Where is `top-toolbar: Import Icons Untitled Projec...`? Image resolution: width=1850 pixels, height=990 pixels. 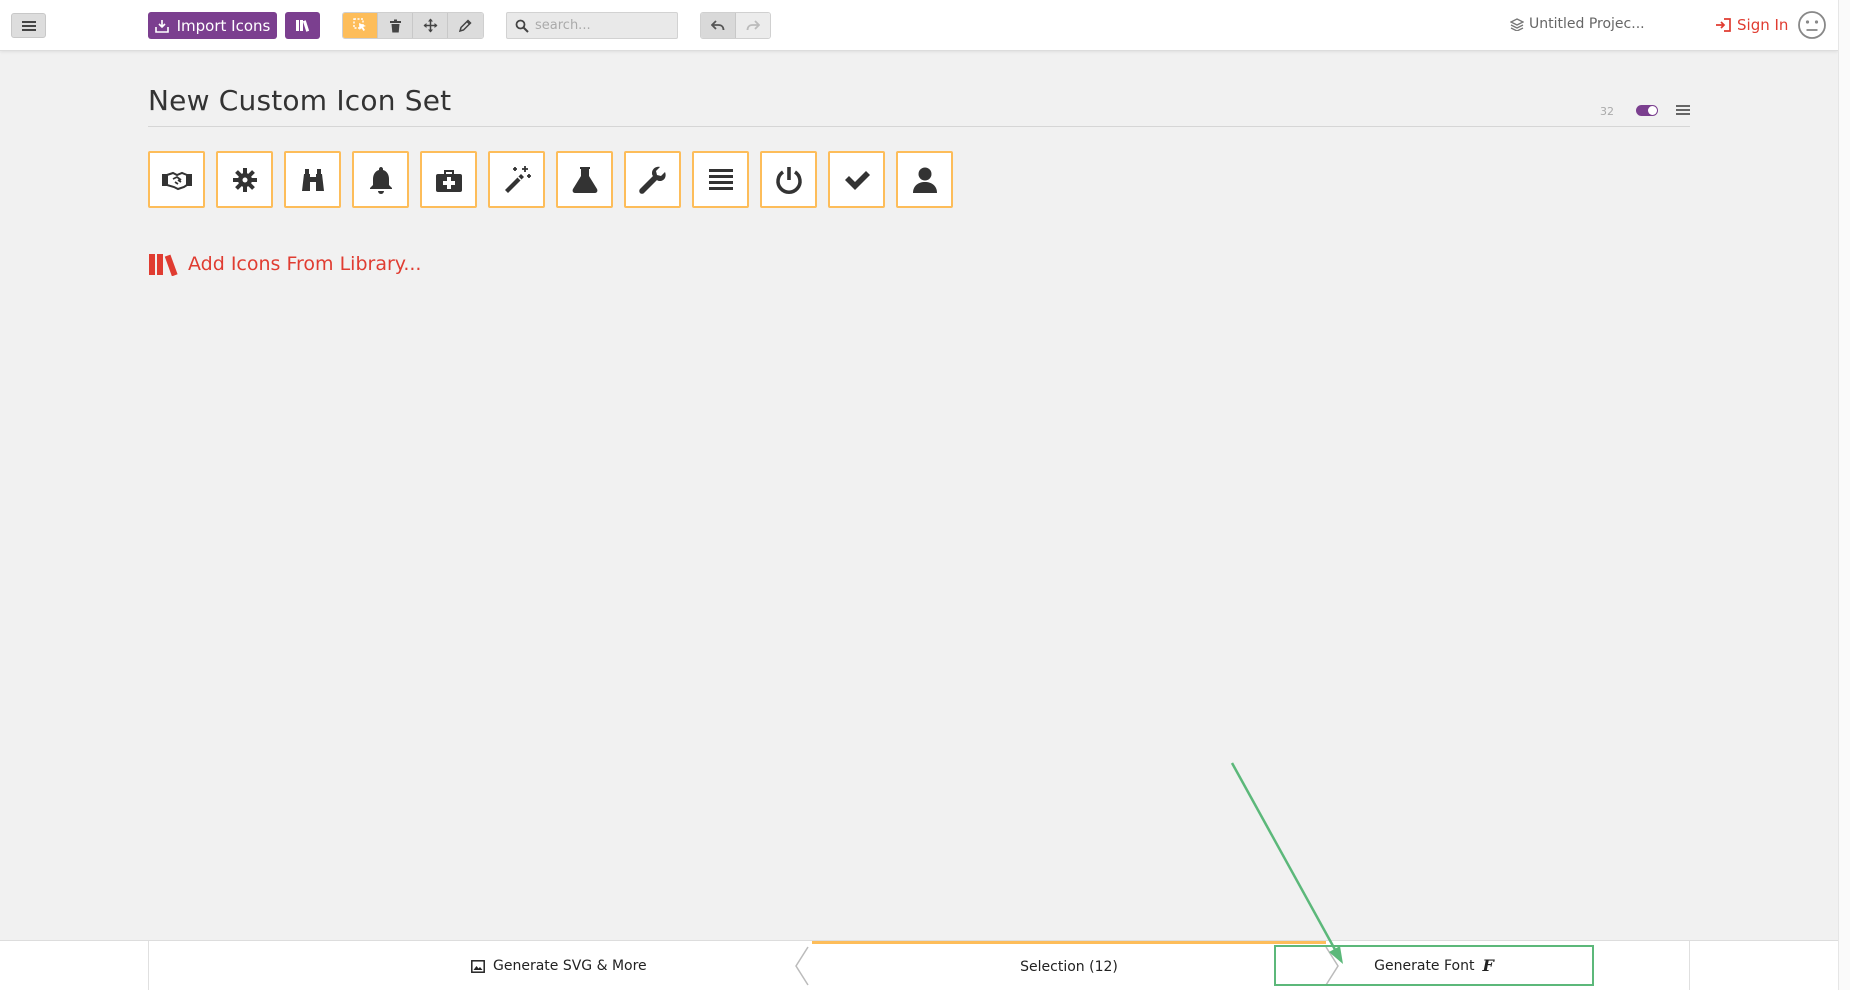
top-toolbar: Import Icons Untitled Projec... is located at coordinates (919, 25).